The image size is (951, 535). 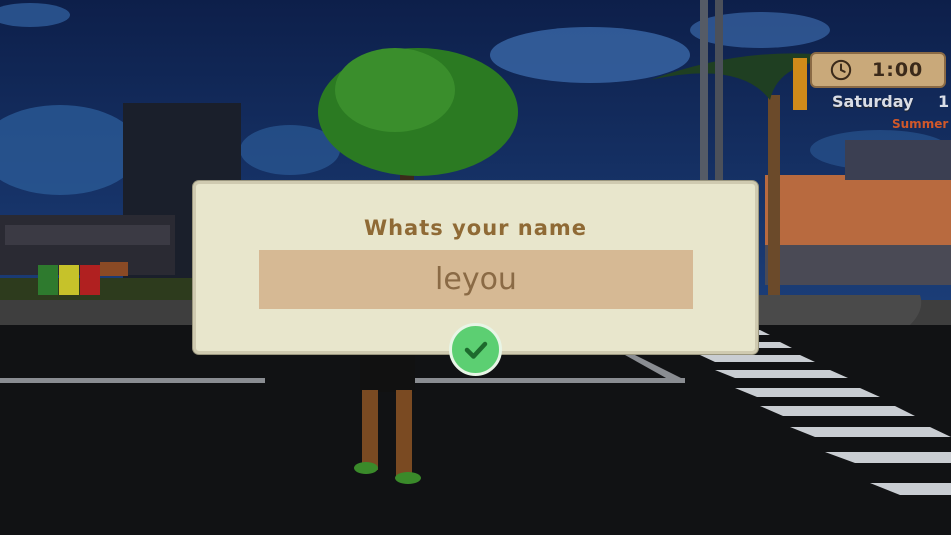 What do you see at coordinates (898, 70) in the screenshot?
I see `clock-time: 1:00` at bounding box center [898, 70].